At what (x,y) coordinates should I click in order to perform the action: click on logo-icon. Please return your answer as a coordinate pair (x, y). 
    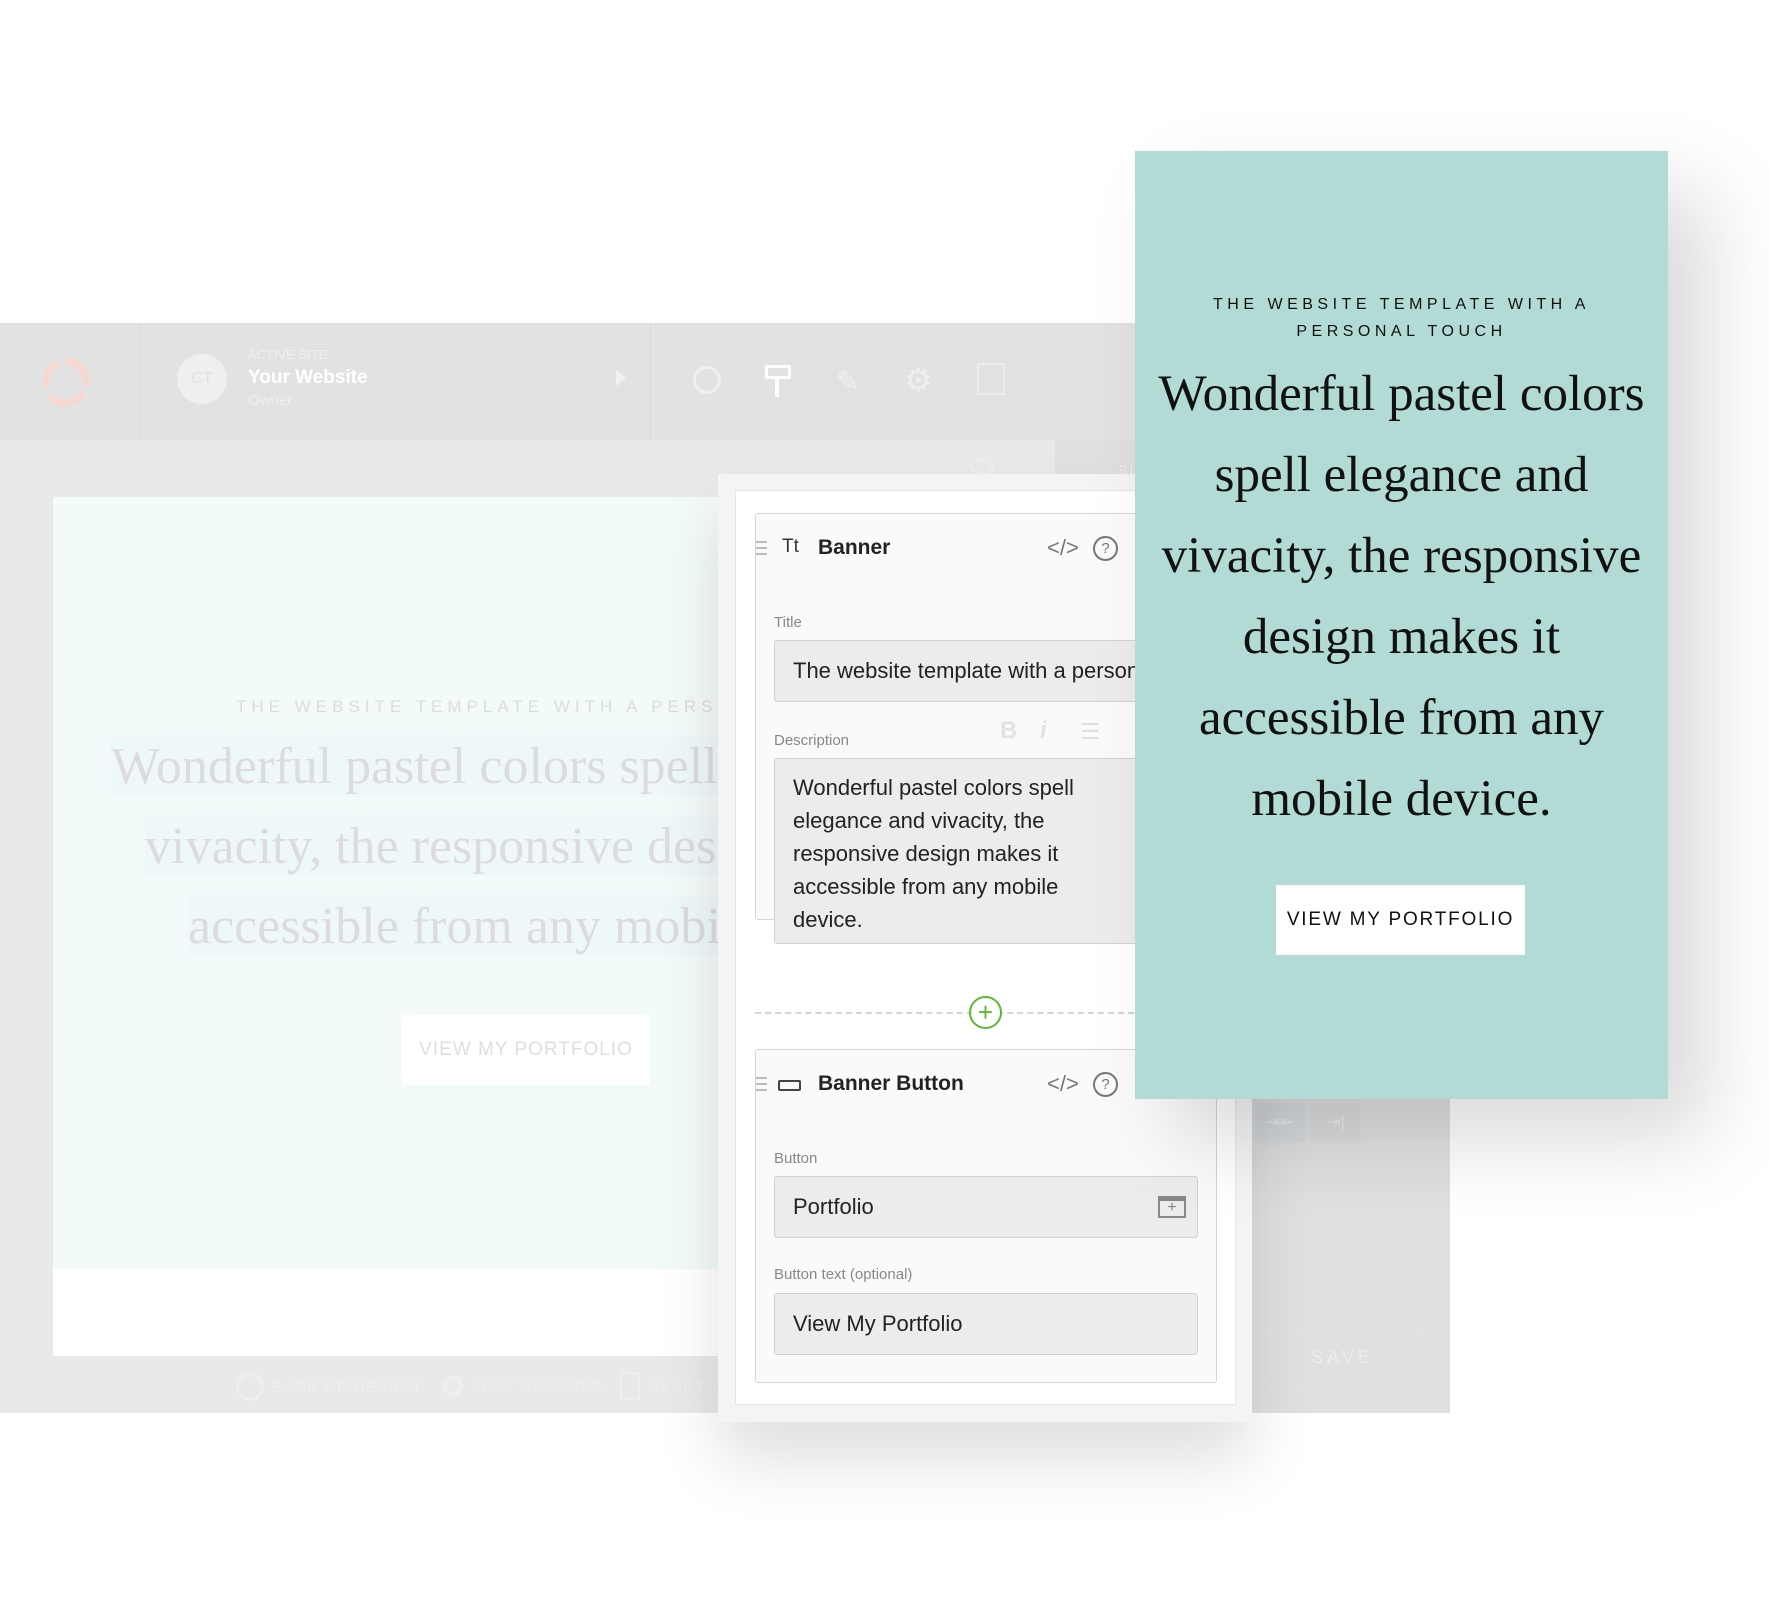
    Looking at the image, I should click on (66, 382).